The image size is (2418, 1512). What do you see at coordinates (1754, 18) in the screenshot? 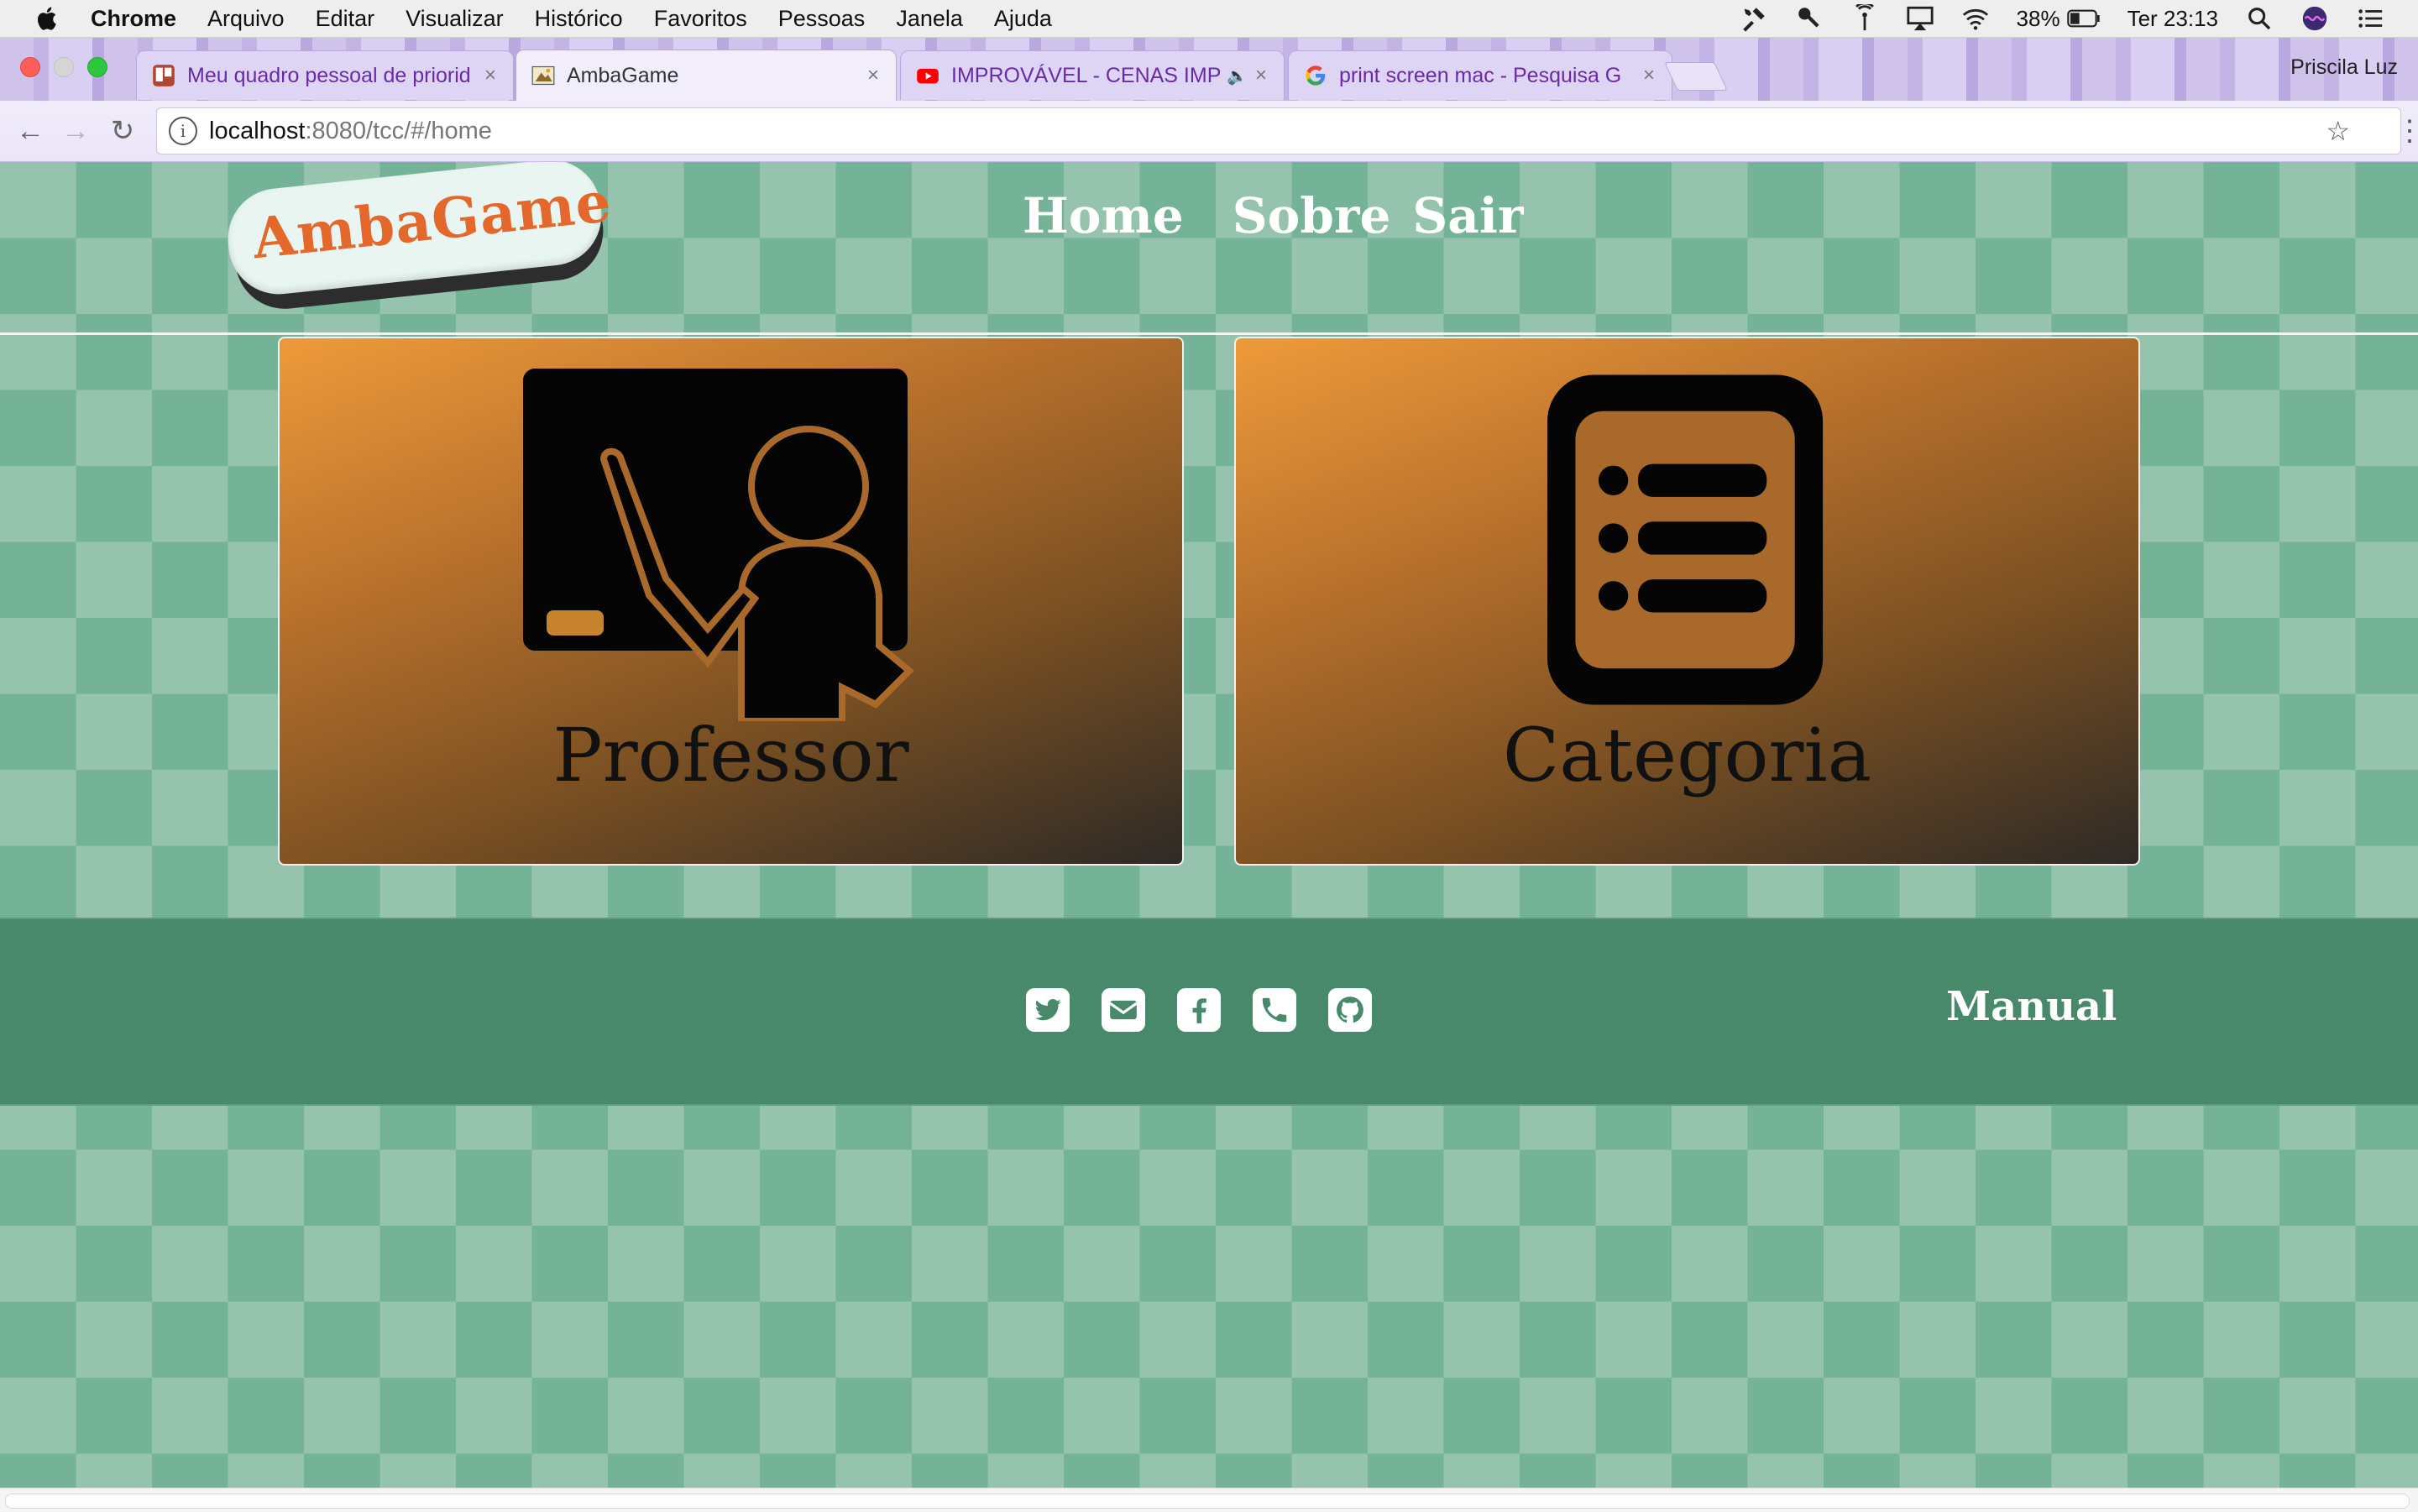
I see `tools-icon` at bounding box center [1754, 18].